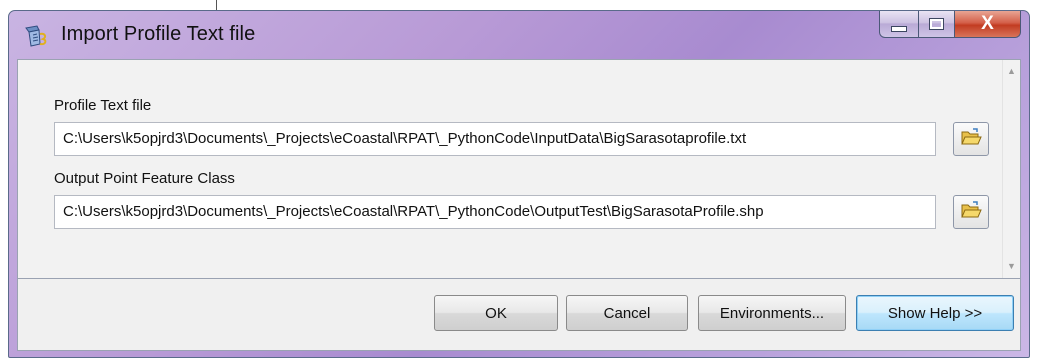 Image resolution: width=1037 pixels, height=360 pixels. What do you see at coordinates (1011, 71) in the screenshot?
I see `scroll-up-arrow-icon: ▲` at bounding box center [1011, 71].